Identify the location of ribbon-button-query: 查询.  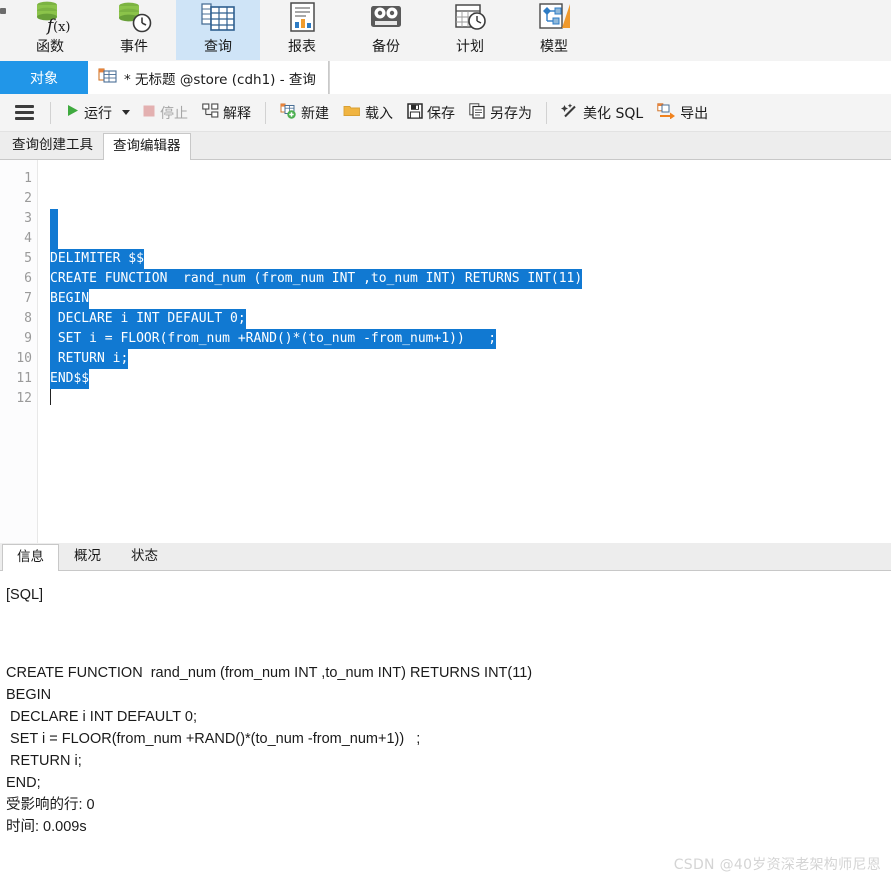
(218, 30).